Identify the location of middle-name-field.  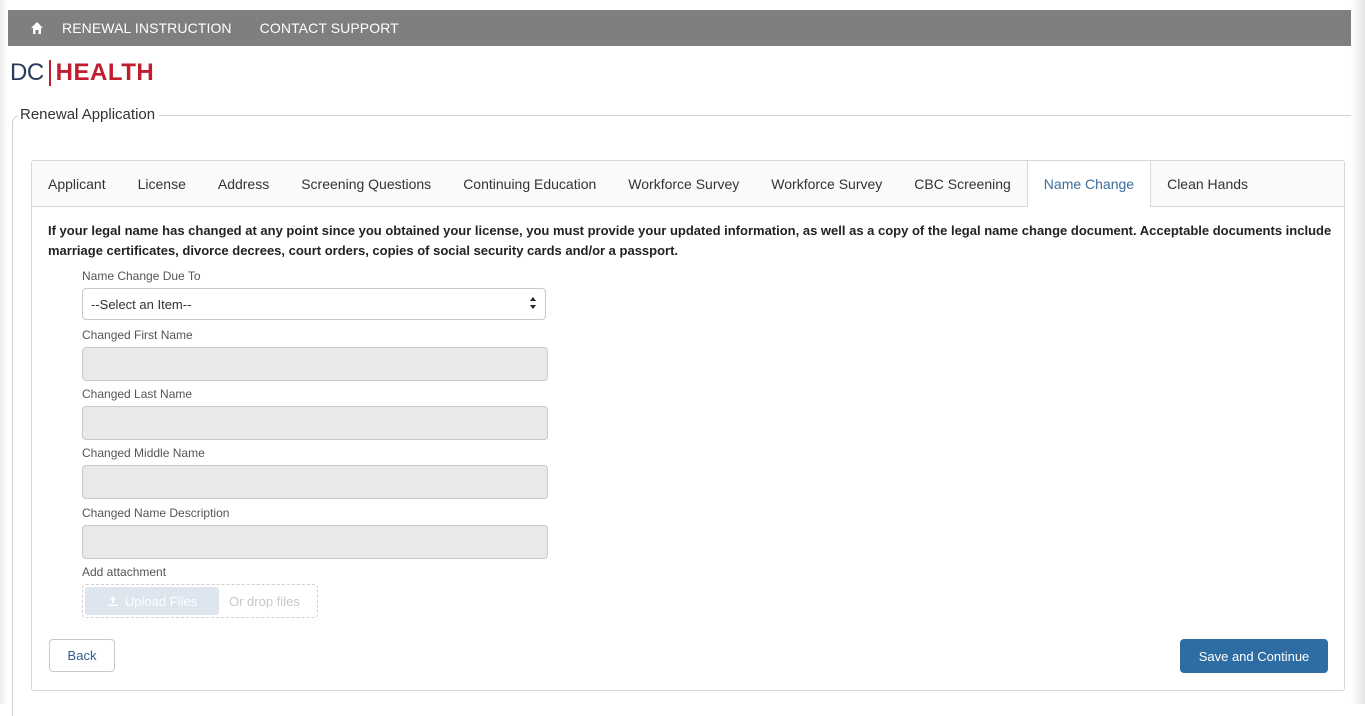
(315, 482).